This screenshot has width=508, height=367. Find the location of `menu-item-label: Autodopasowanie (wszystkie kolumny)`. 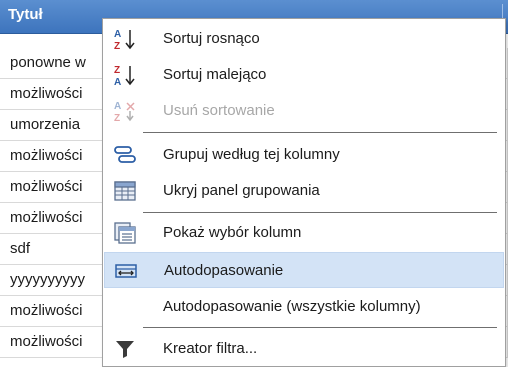

menu-item-label: Autodopasowanie (wszystkie kolumny) is located at coordinates (292, 306).